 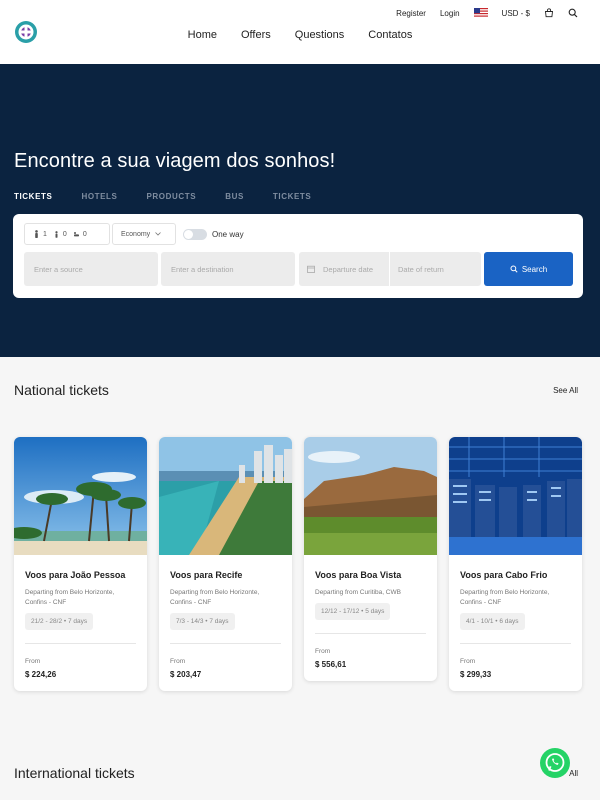 What do you see at coordinates (195, 234) in the screenshot?
I see `one-way-toggle` at bounding box center [195, 234].